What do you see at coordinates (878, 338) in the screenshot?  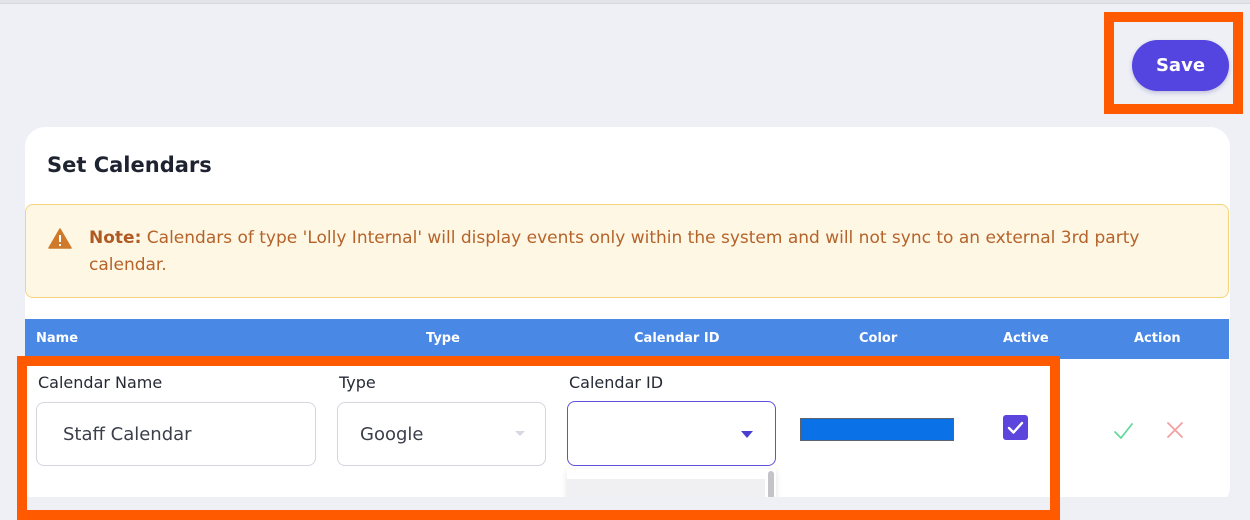 I see `column-header-color: Color` at bounding box center [878, 338].